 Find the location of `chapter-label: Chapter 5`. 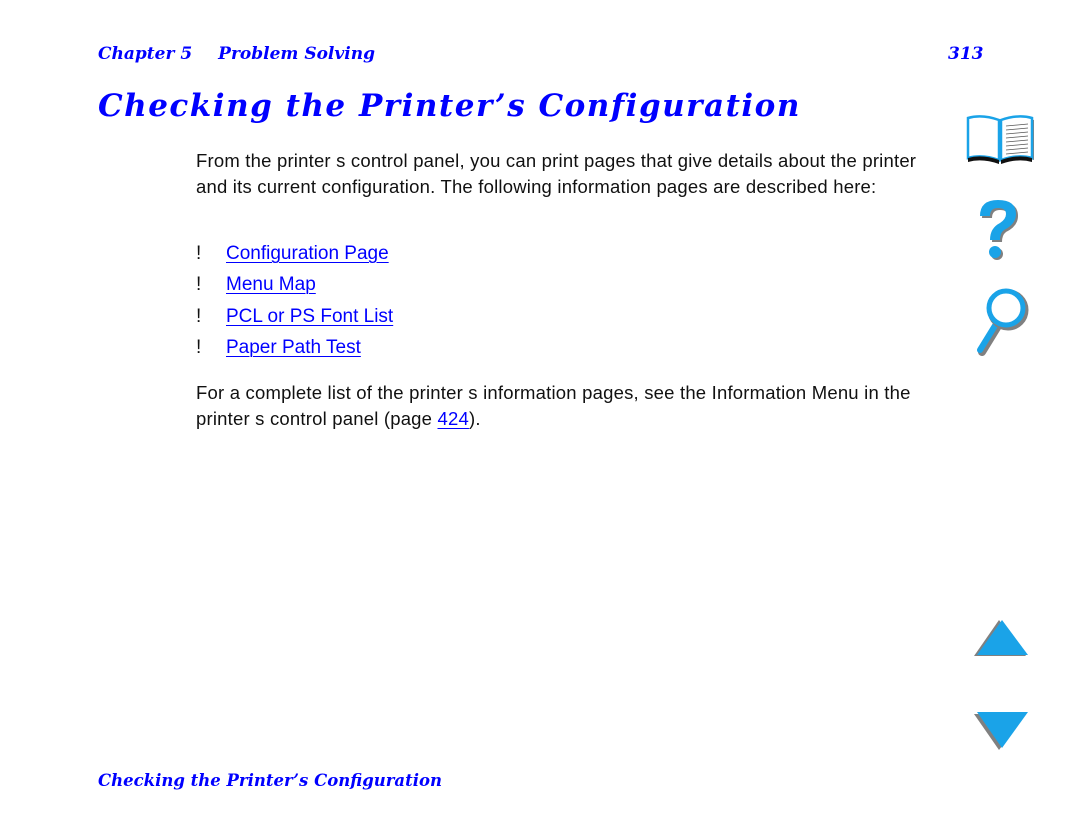

chapter-label: Chapter 5 is located at coordinates (145, 54).